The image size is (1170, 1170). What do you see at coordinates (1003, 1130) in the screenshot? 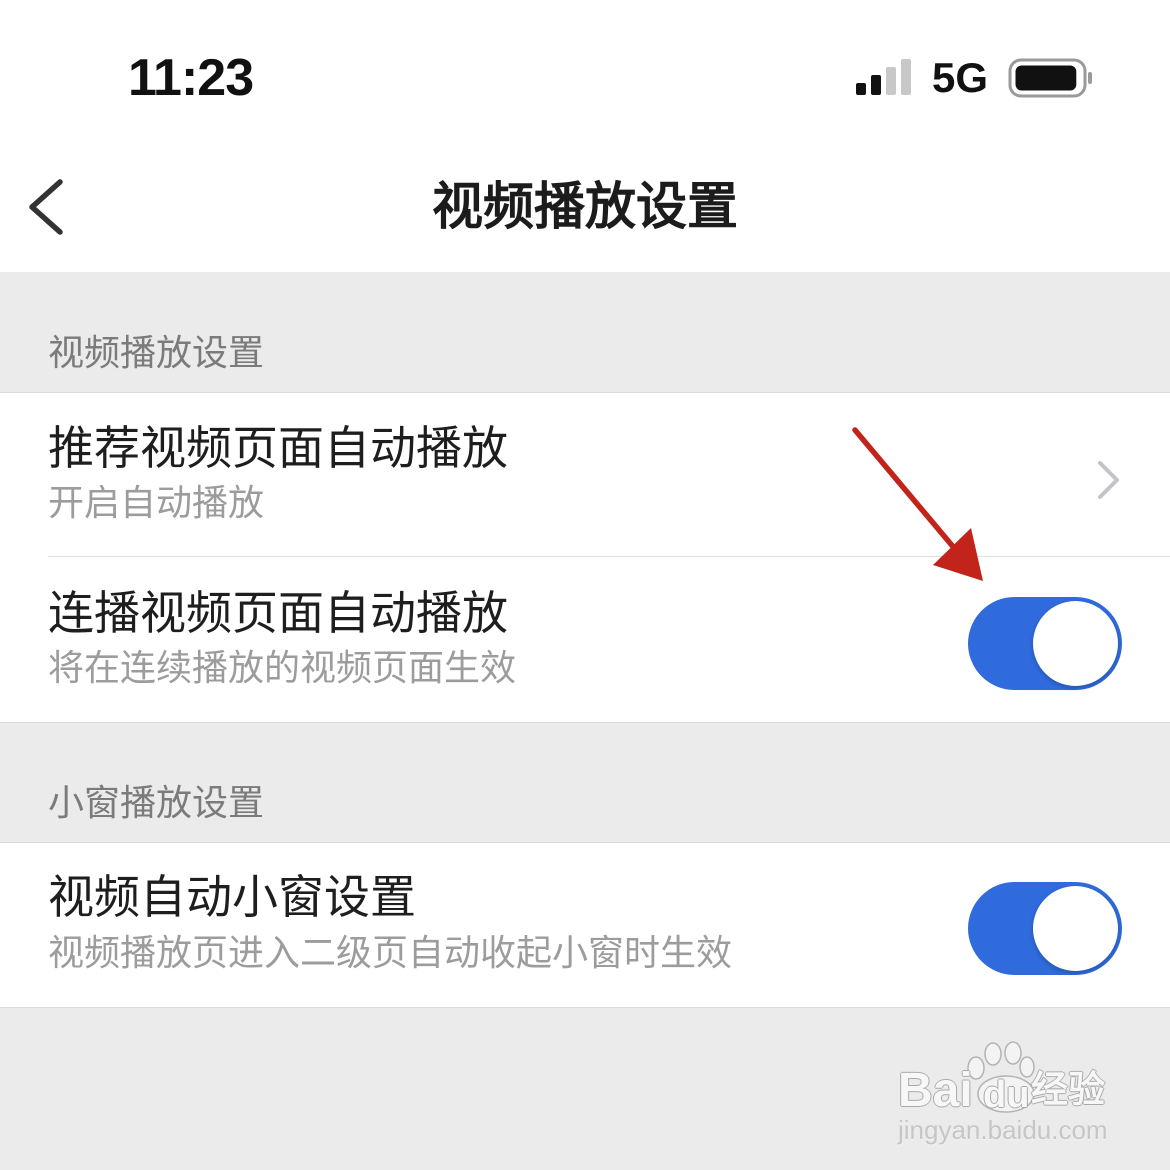
I see `watermark-domain: jingyan.baidu.com` at bounding box center [1003, 1130].